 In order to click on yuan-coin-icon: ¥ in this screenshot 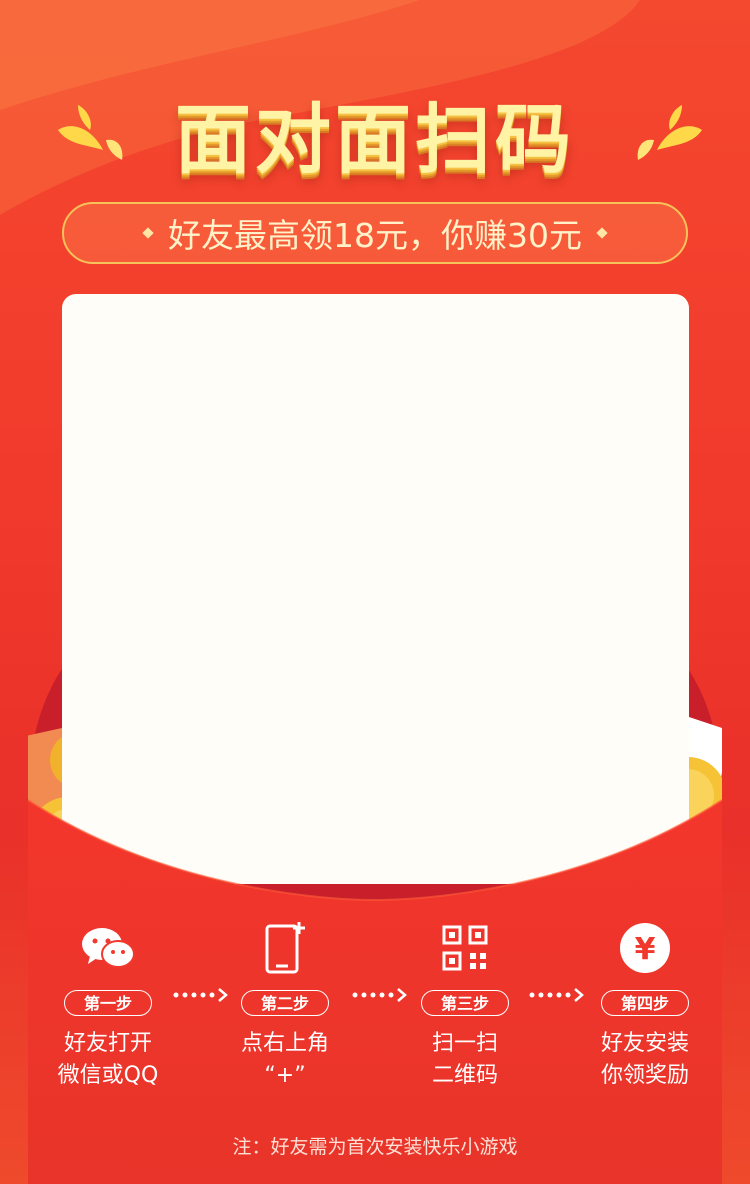, I will do `click(645, 948)`.